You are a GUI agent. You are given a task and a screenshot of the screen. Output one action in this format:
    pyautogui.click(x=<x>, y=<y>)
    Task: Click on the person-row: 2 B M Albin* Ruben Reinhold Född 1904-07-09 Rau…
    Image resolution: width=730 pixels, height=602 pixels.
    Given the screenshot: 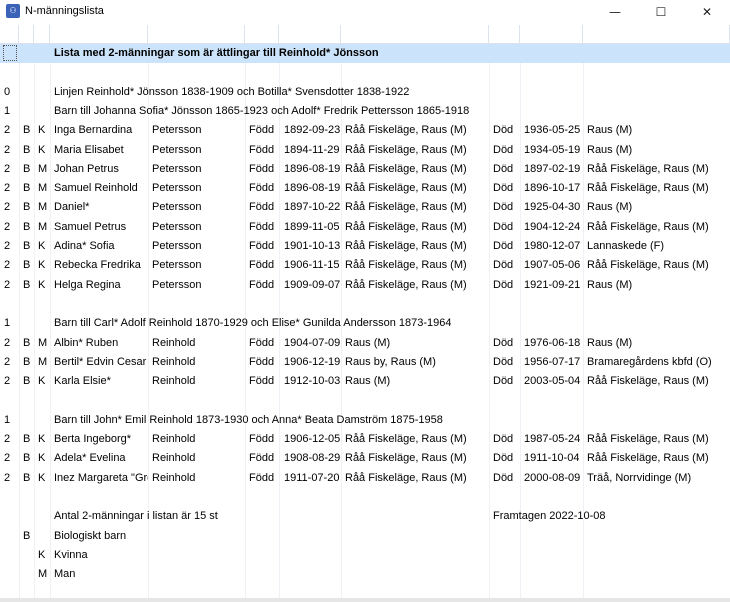 What is the action you would take?
    pyautogui.click(x=365, y=343)
    